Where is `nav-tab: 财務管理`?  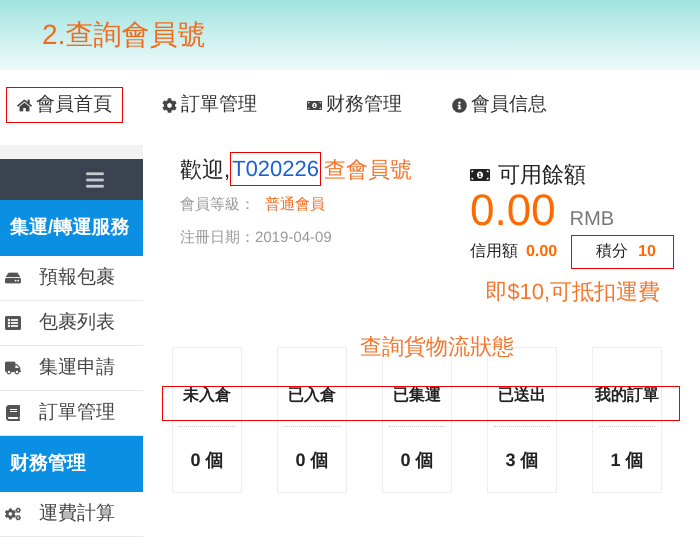
nav-tab: 财務管理 is located at coordinates (354, 105).